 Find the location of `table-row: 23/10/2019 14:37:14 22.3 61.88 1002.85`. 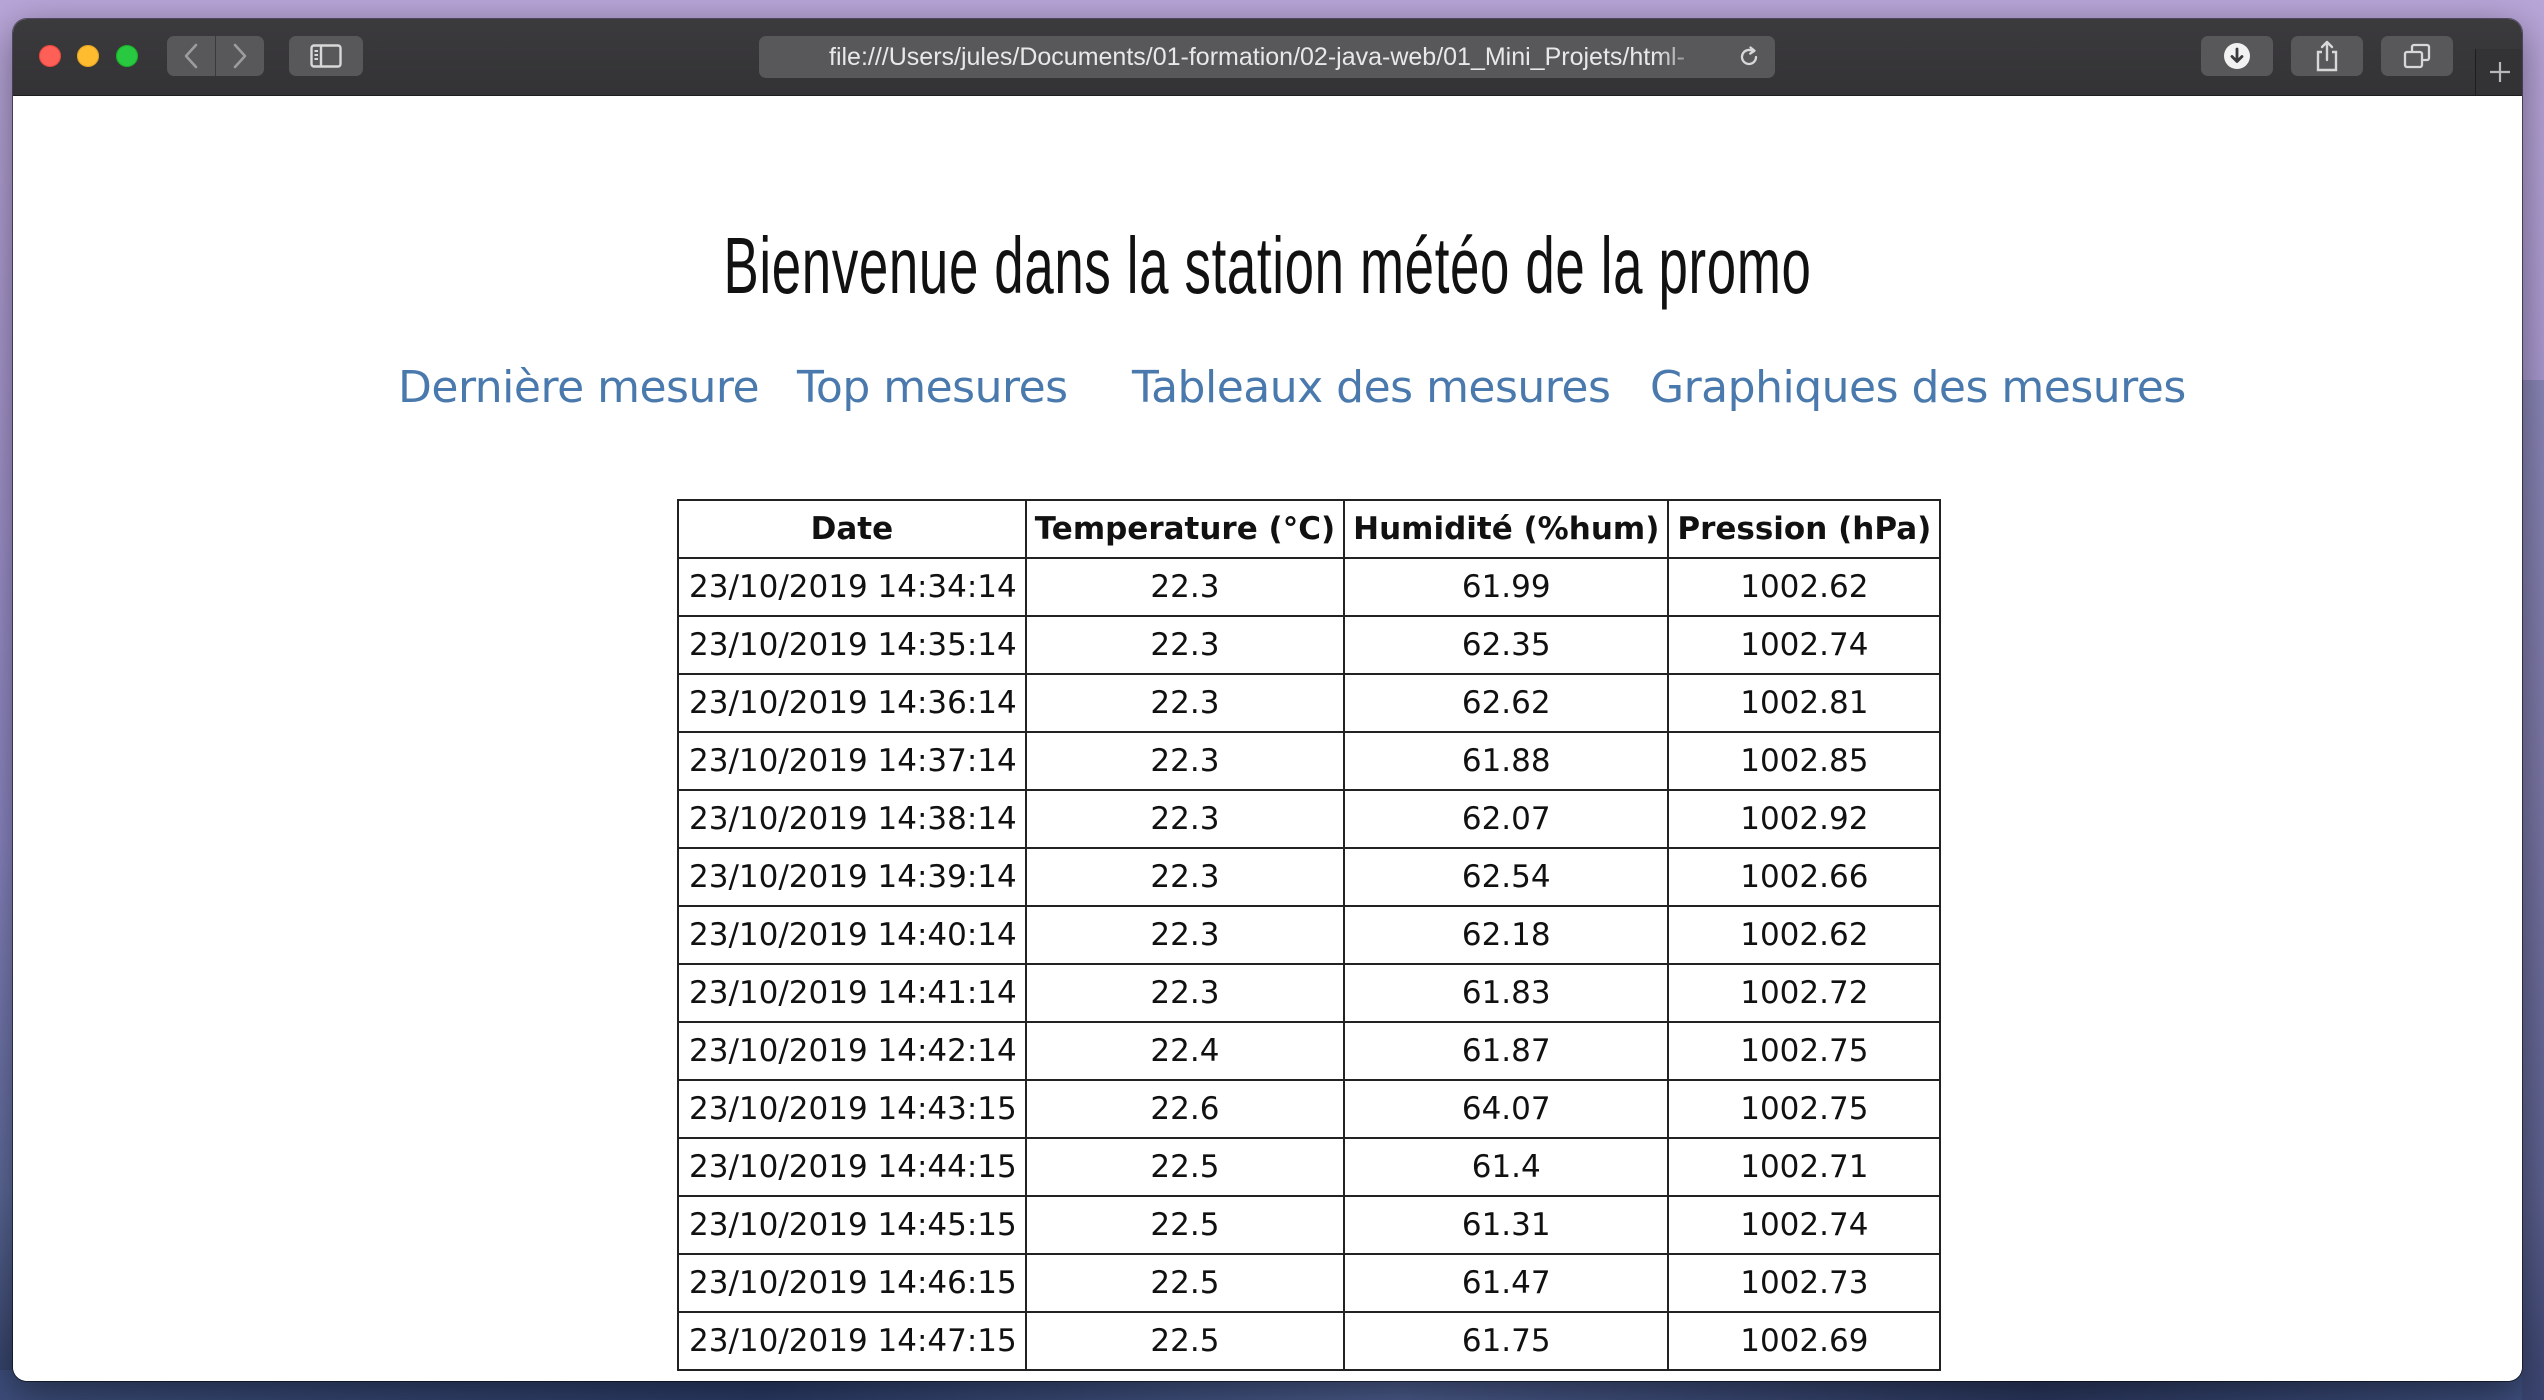

table-row: 23/10/2019 14:37:14 22.3 61.88 1002.85 is located at coordinates (1309, 761).